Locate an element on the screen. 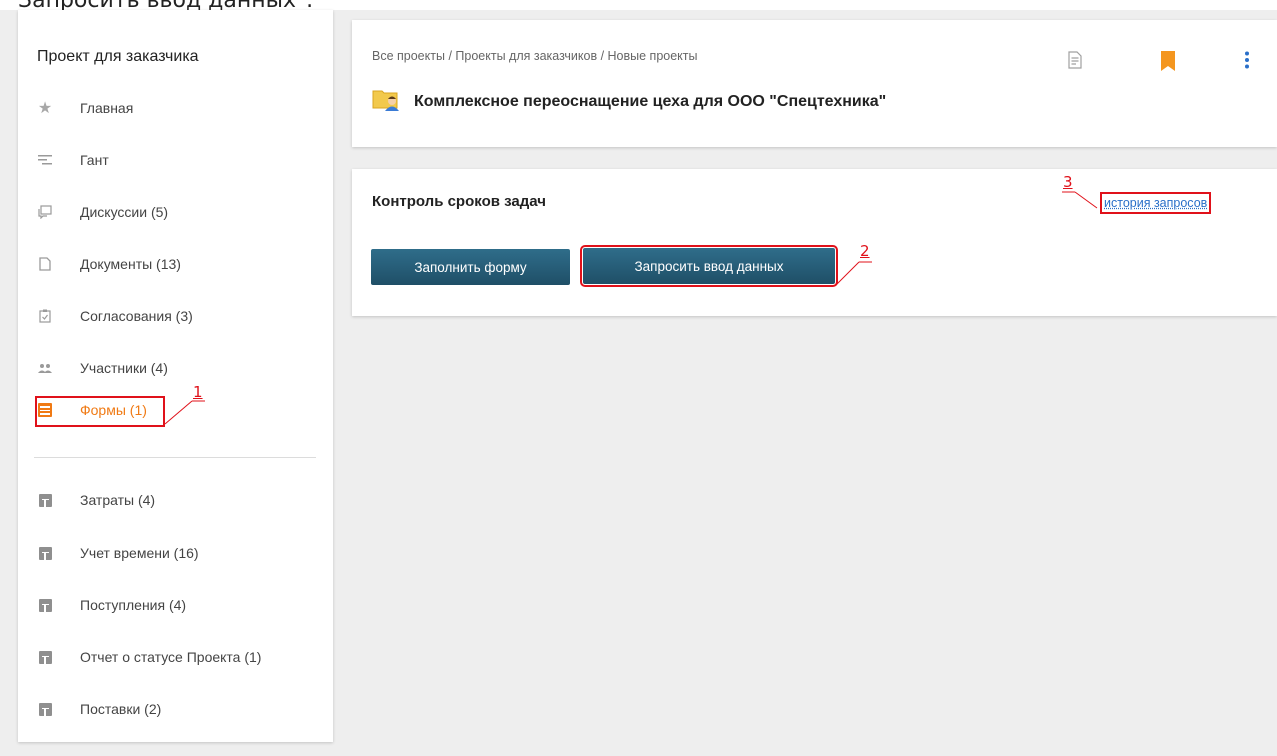 Image resolution: width=1277 pixels, height=756 pixels. form-title: Контроль сроков задач is located at coordinates (459, 201).